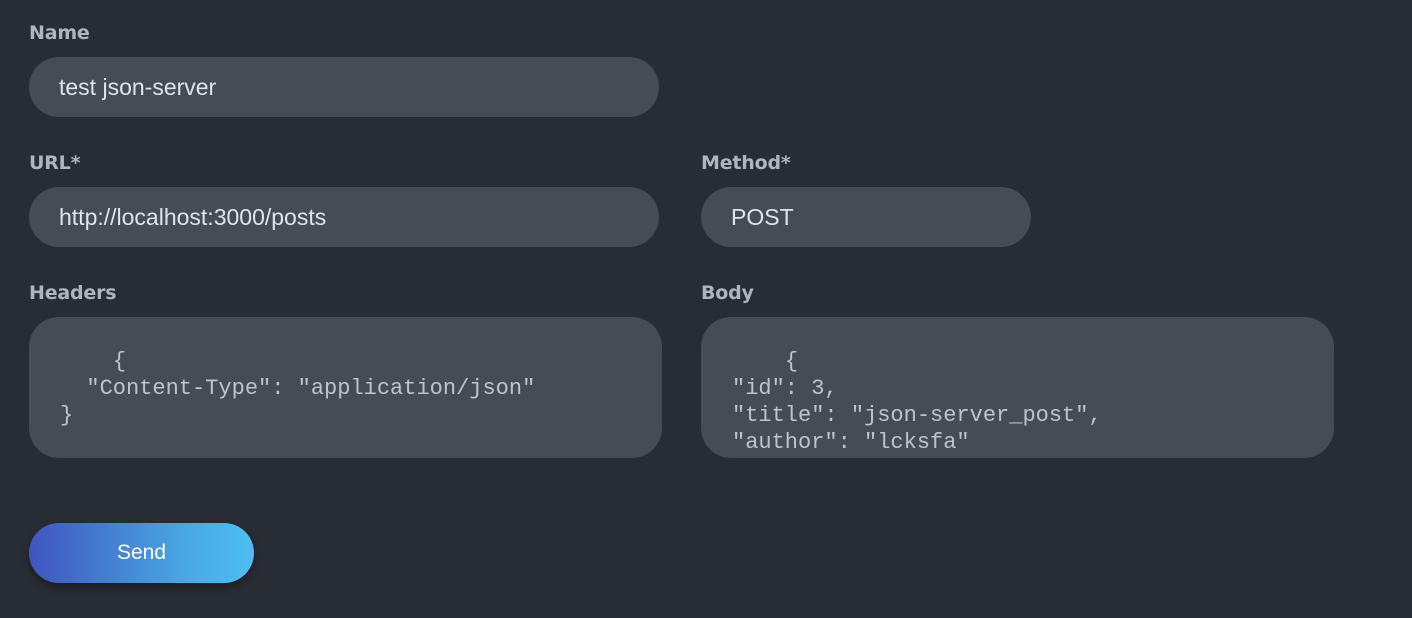 The width and height of the screenshot is (1412, 618). What do you see at coordinates (344, 87) in the screenshot?
I see `name-input: test json-server` at bounding box center [344, 87].